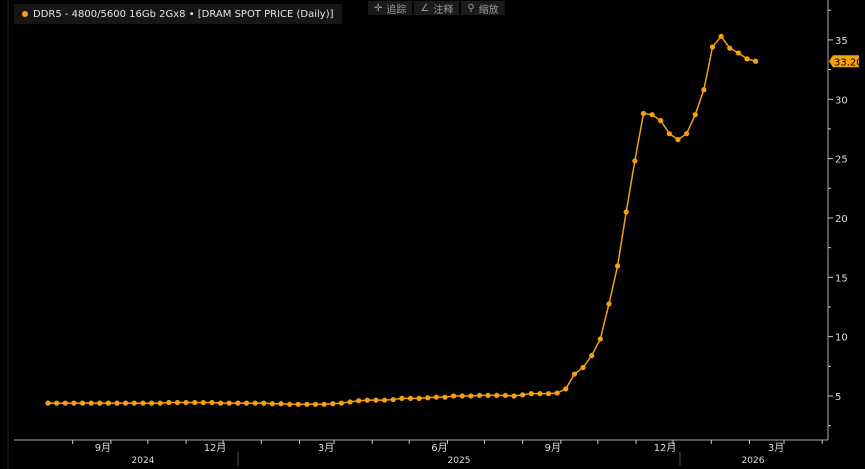  Describe the element at coordinates (841, 278) in the screenshot. I see `y-tick-label: 15` at that location.